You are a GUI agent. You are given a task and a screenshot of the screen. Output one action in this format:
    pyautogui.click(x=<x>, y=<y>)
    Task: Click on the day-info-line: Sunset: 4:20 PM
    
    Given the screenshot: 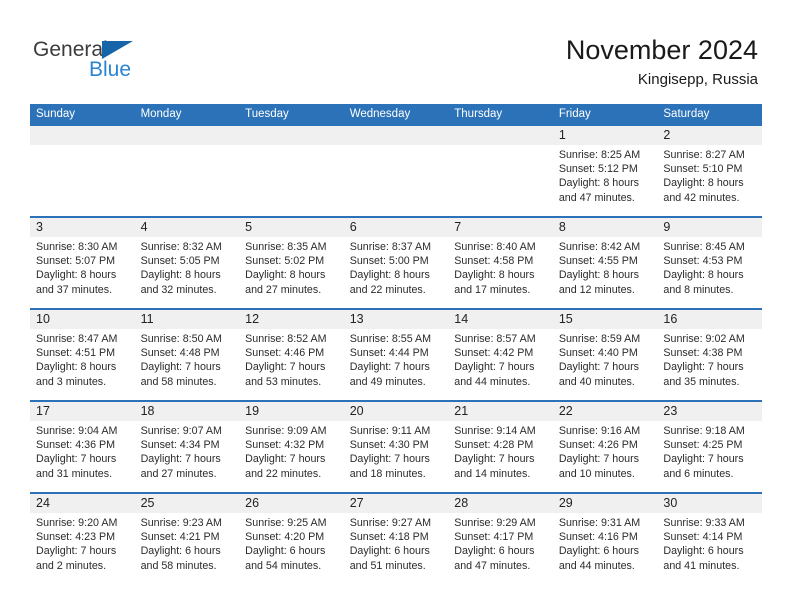 What is the action you would take?
    pyautogui.click(x=285, y=537)
    